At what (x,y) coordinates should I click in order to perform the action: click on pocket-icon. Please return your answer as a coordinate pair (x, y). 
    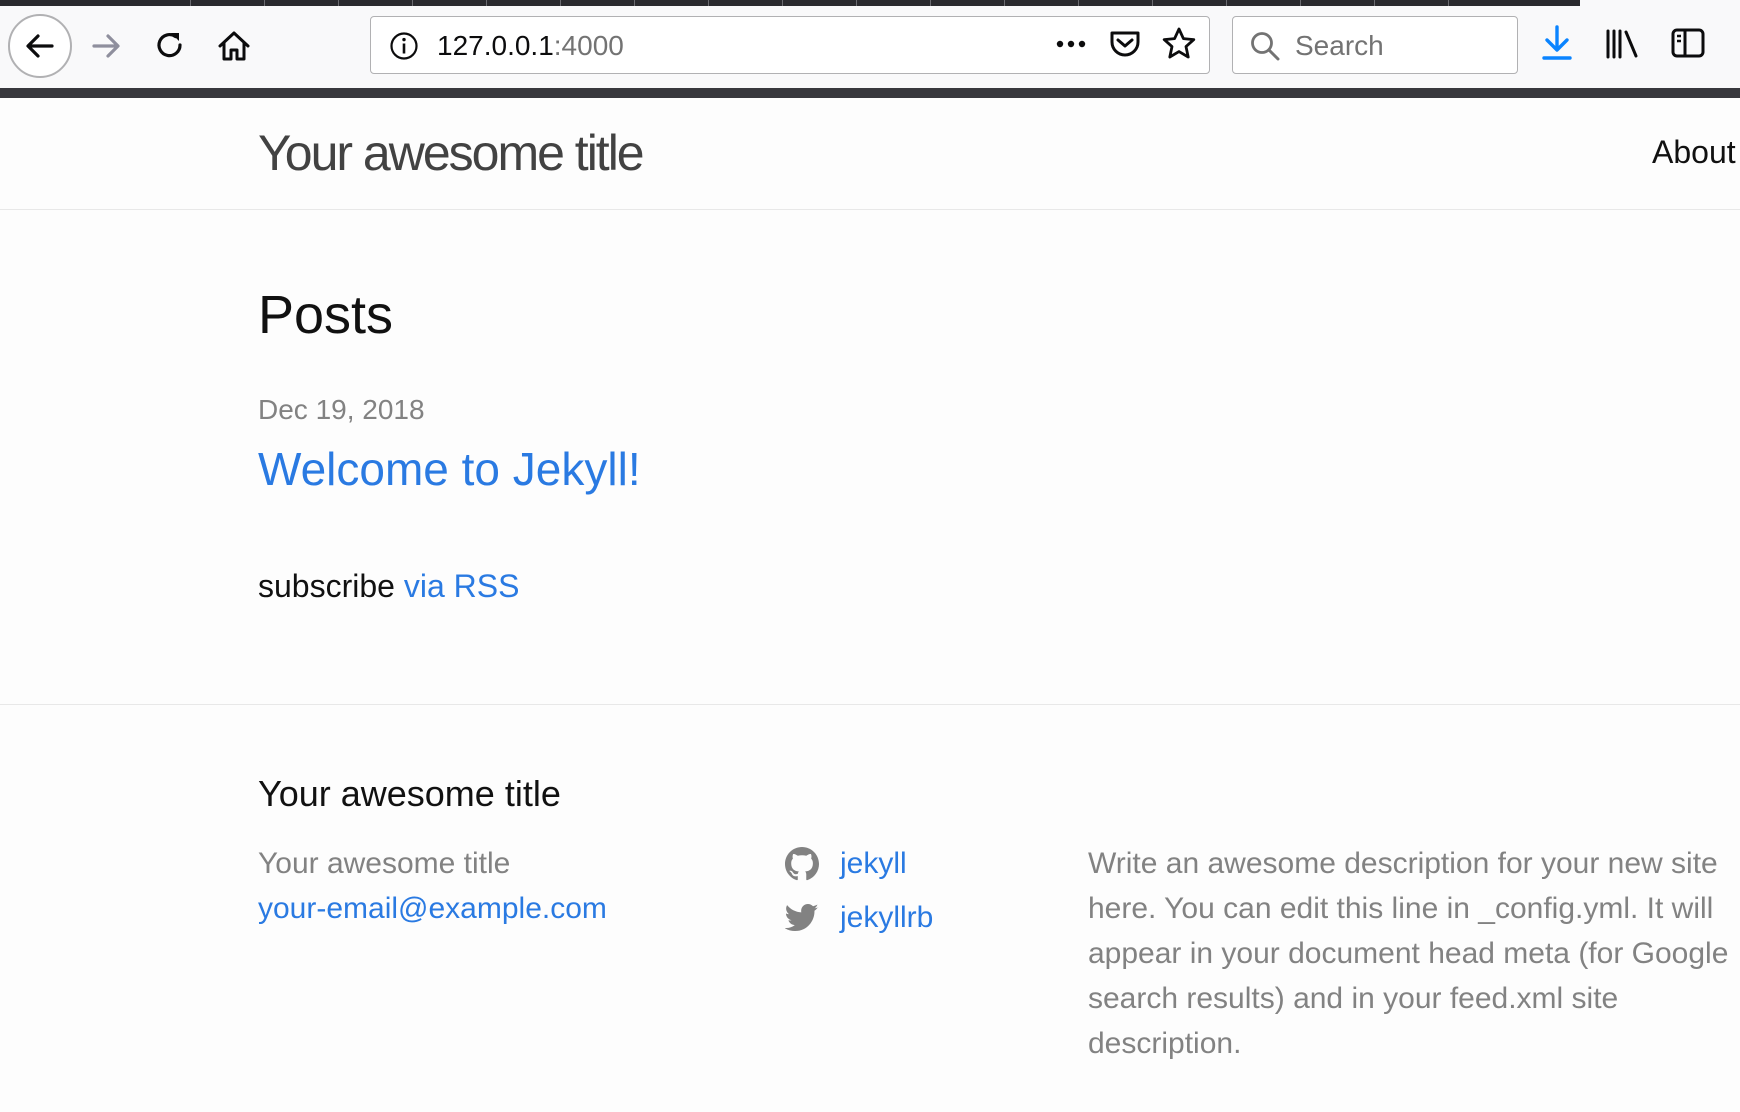
    Looking at the image, I should click on (1125, 46).